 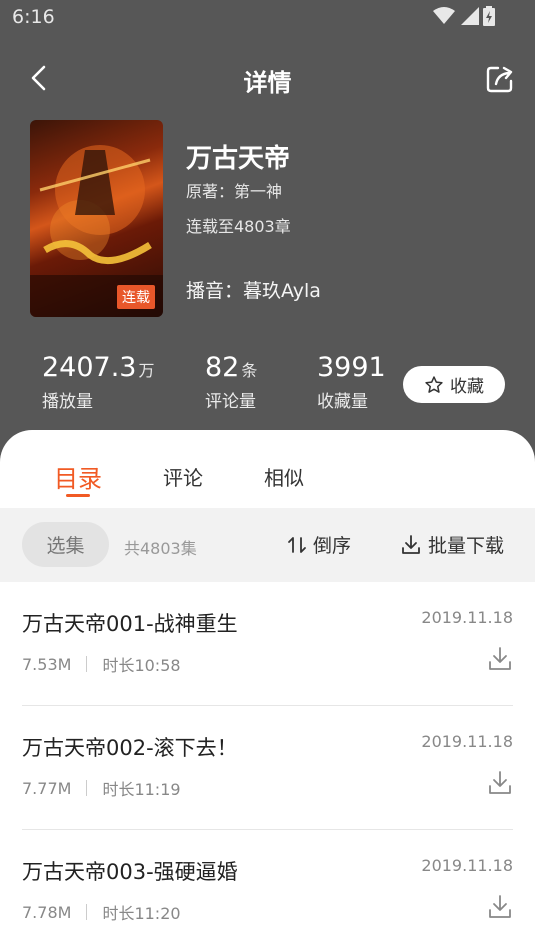 What do you see at coordinates (183, 476) in the screenshot?
I see `tab-comments: 评论` at bounding box center [183, 476].